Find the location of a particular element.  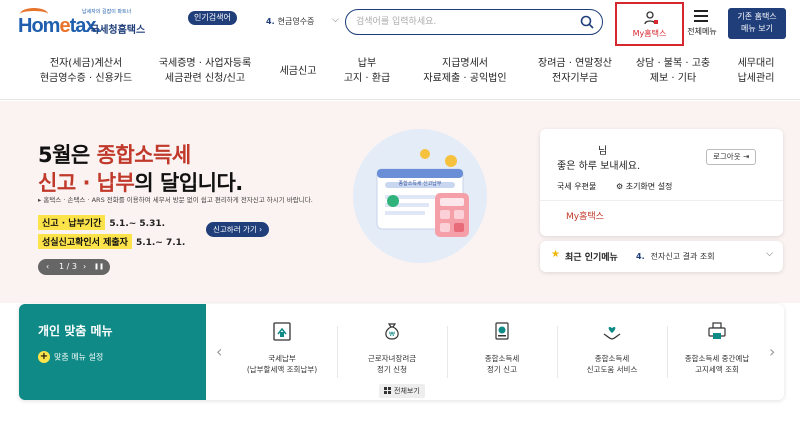

recent-popular-menu: ★ 최근 인기메뉴 4. 전자신고 결과 조회 ⌵ is located at coordinates (661, 256).